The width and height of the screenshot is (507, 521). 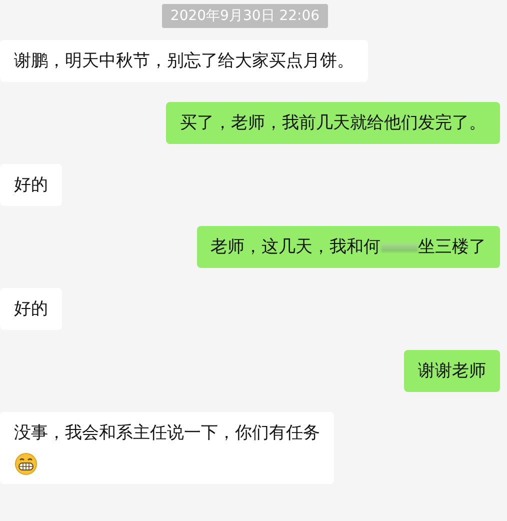 I want to click on message-text: 谢鹏，明天中秋节，别忘了给大家买点月饼。, so click(x=184, y=61).